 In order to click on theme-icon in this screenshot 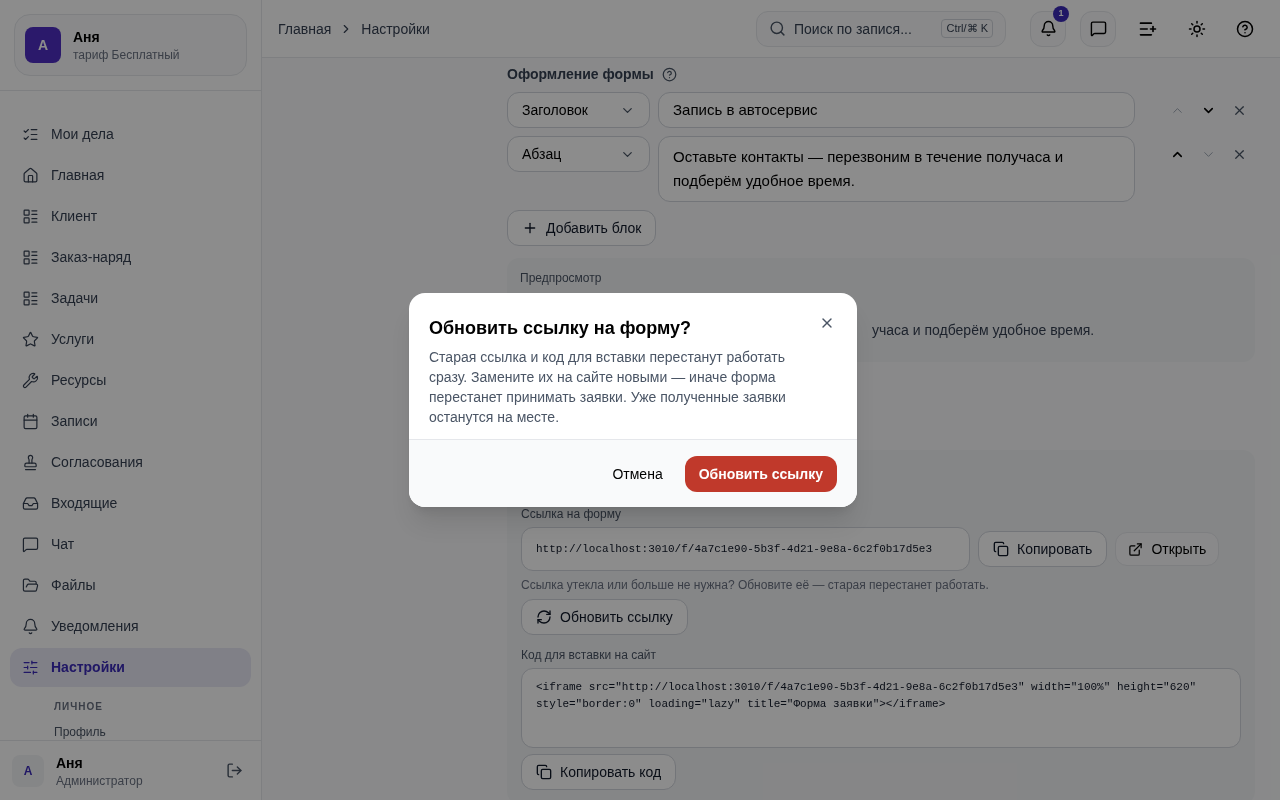, I will do `click(1197, 28)`.